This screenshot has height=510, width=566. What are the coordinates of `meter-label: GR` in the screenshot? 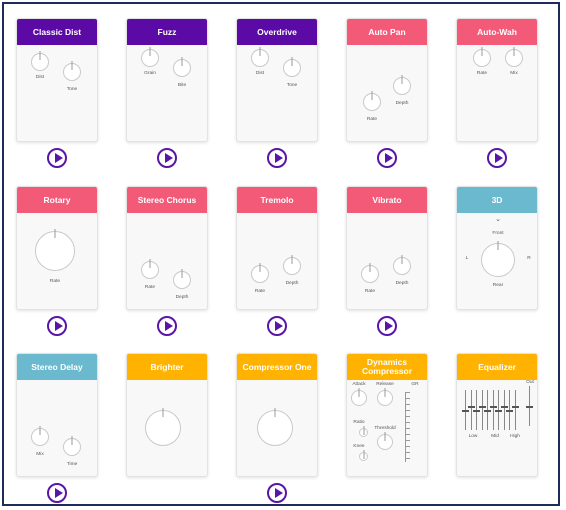 It's located at (415, 384).